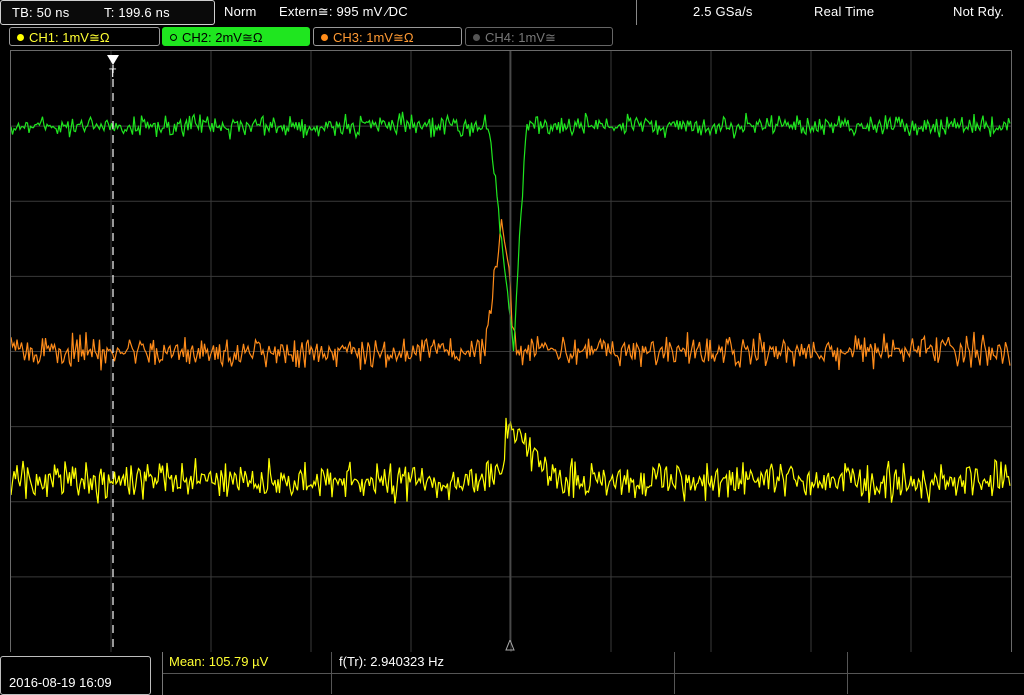  I want to click on real-time-mode: Real Time, so click(844, 11).